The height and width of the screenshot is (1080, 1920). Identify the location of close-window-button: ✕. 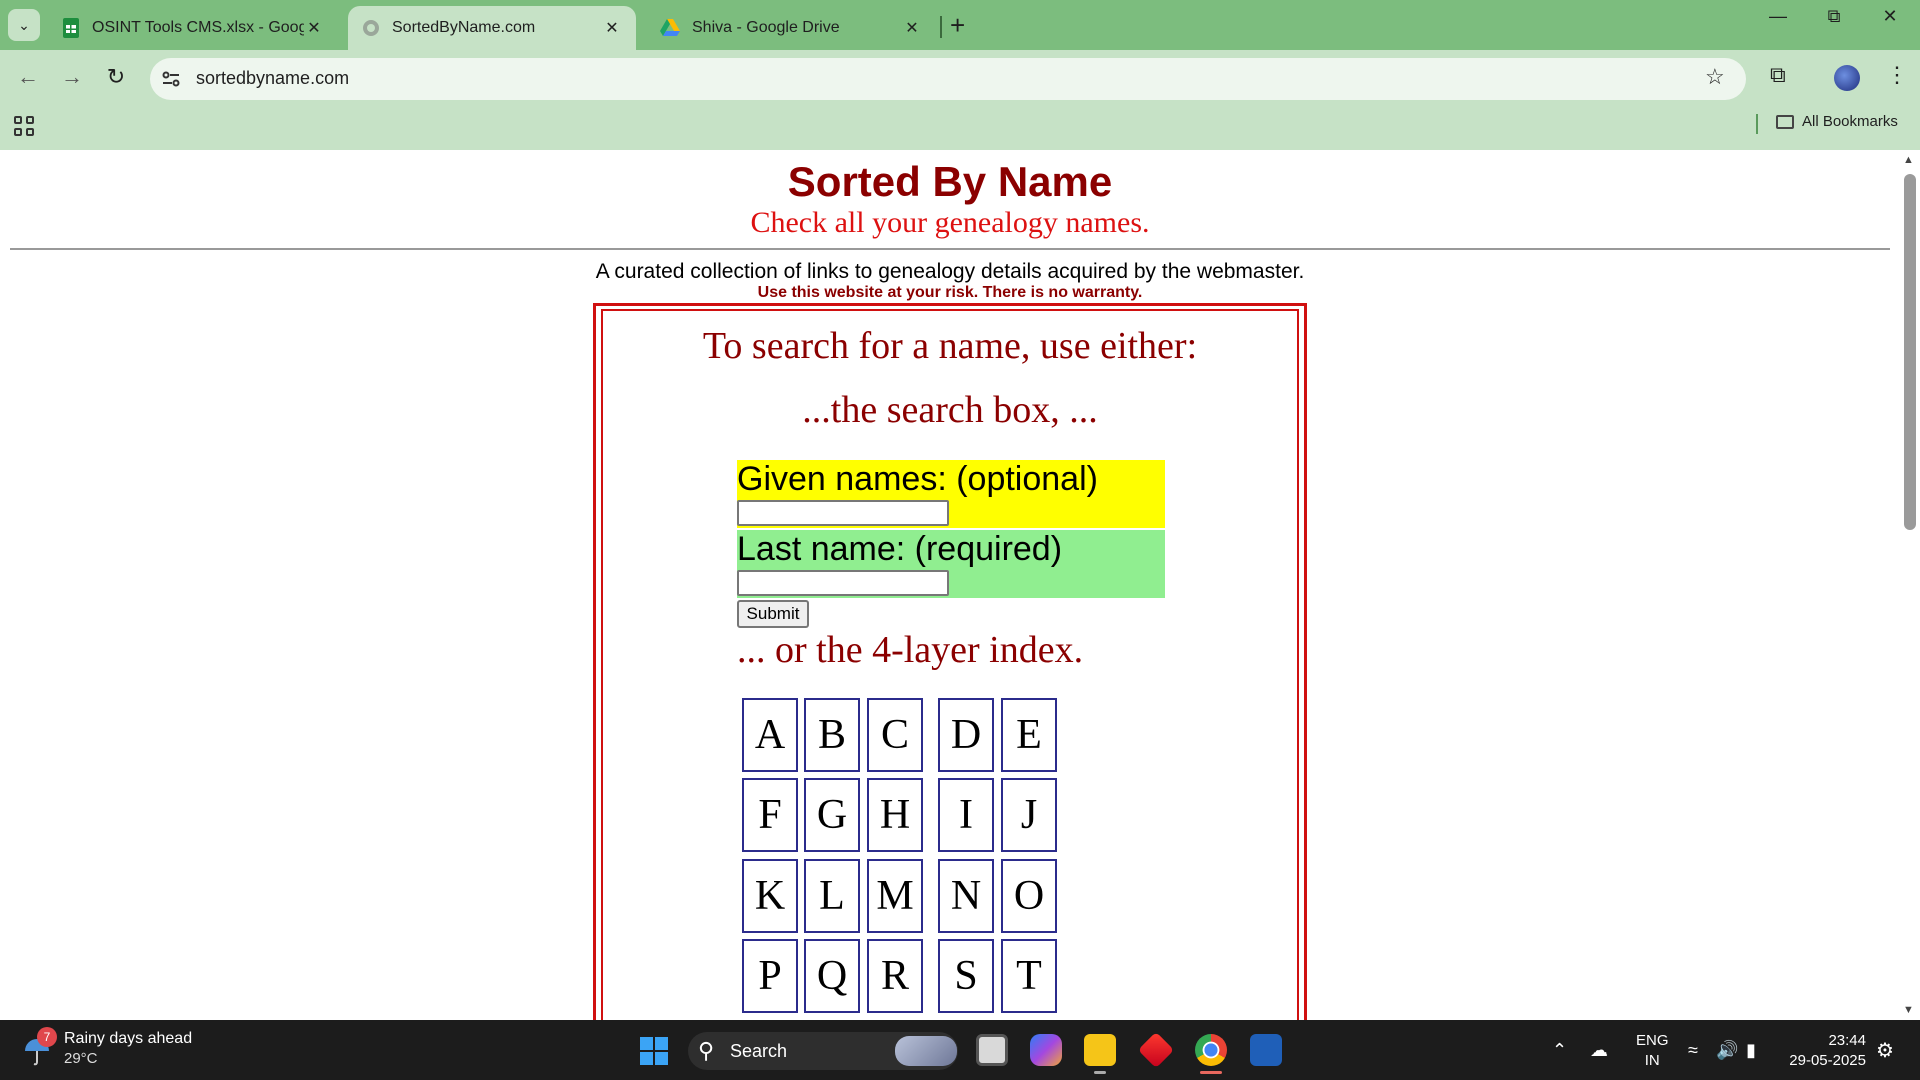
(1890, 16).